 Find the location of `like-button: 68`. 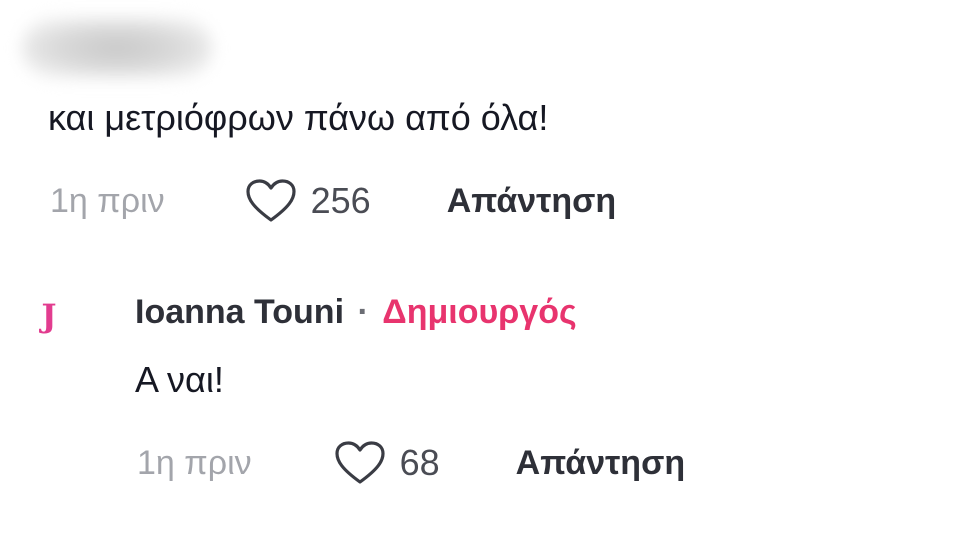

like-button: 68 is located at coordinates (387, 463).